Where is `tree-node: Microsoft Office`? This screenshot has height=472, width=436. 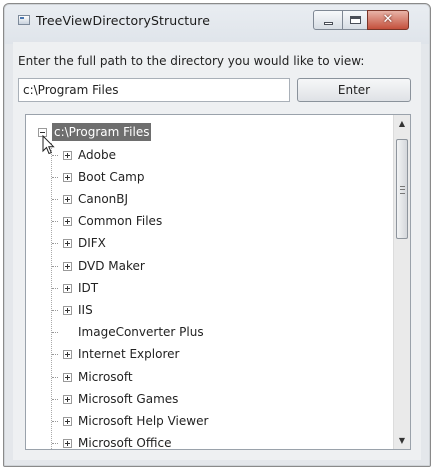
tree-node: Microsoft Office is located at coordinates (176, 442).